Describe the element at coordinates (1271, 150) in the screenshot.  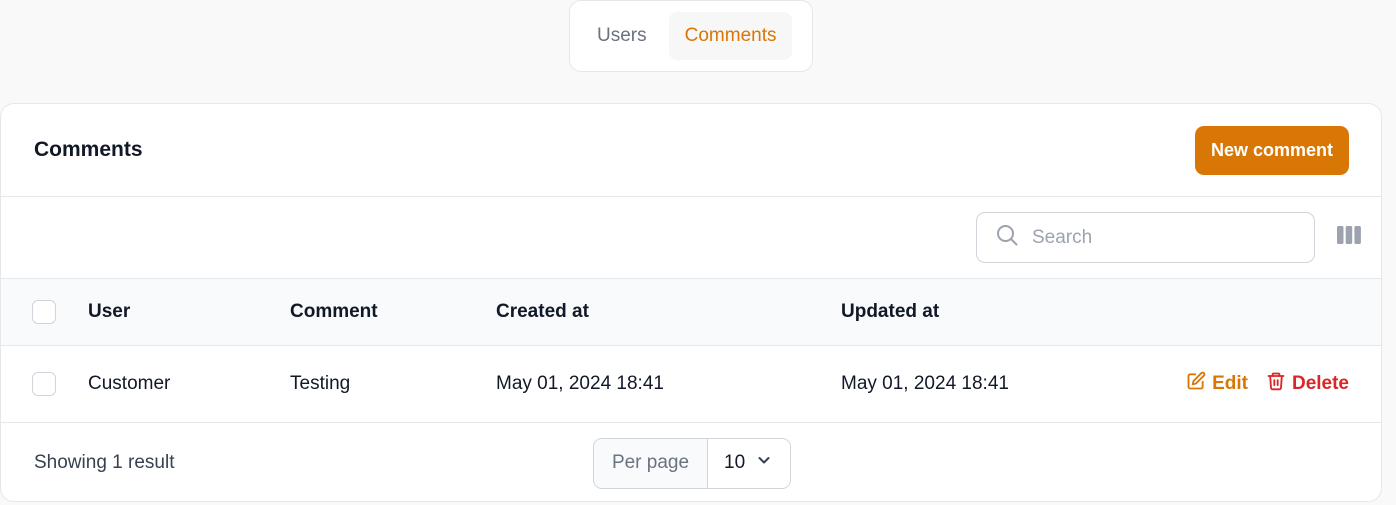
I see `new-comment-button: New comment` at that location.